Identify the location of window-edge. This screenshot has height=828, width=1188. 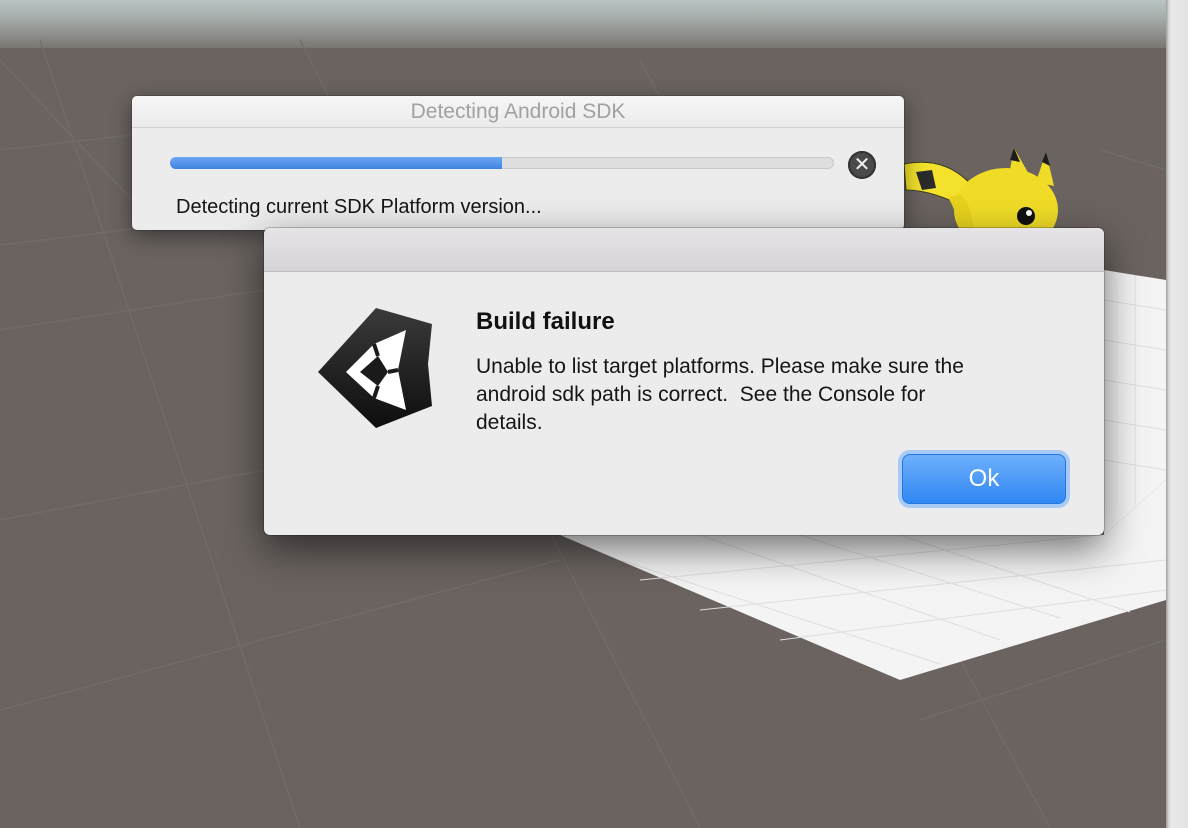
(1177, 414).